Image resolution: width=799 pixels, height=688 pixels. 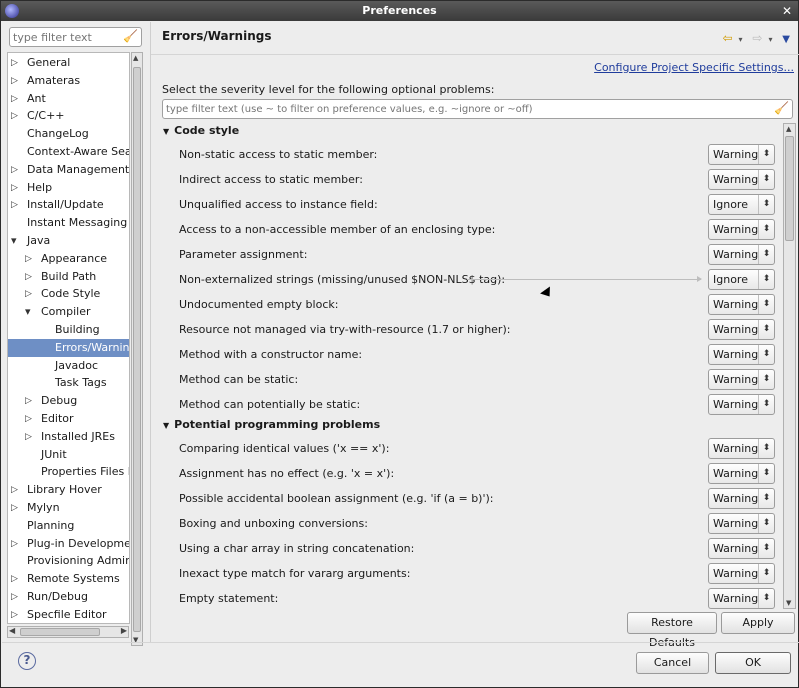 What do you see at coordinates (12, 630) in the screenshot?
I see `scroll-left-icon: ◀` at bounding box center [12, 630].